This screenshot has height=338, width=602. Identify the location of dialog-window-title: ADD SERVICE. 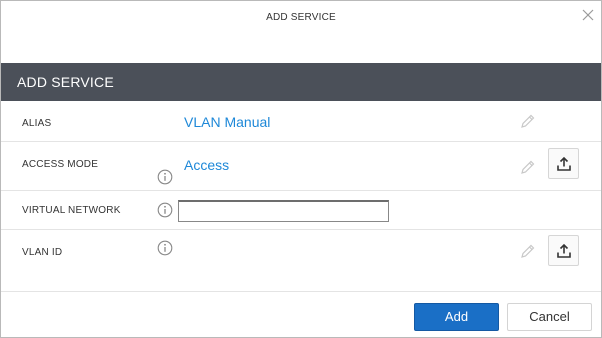
(301, 17).